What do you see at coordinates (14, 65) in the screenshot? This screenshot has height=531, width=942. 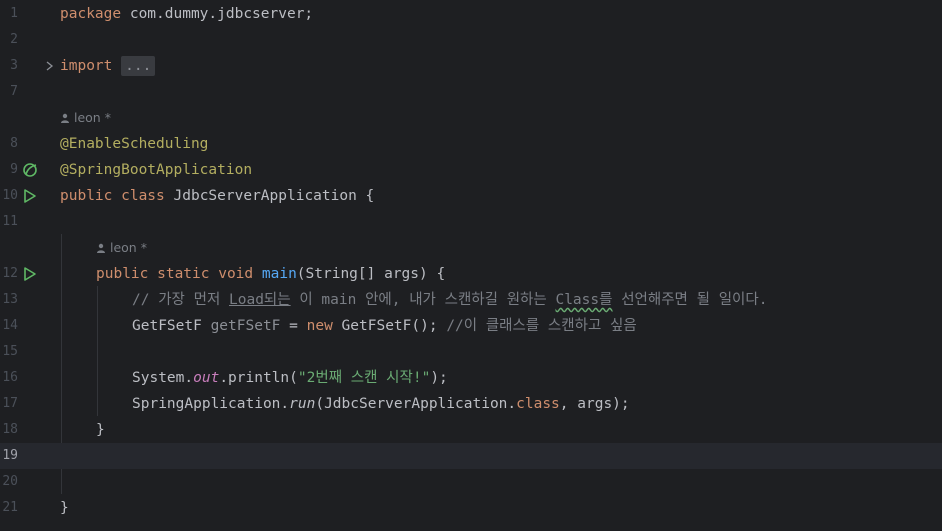 I see `line-number: 3` at bounding box center [14, 65].